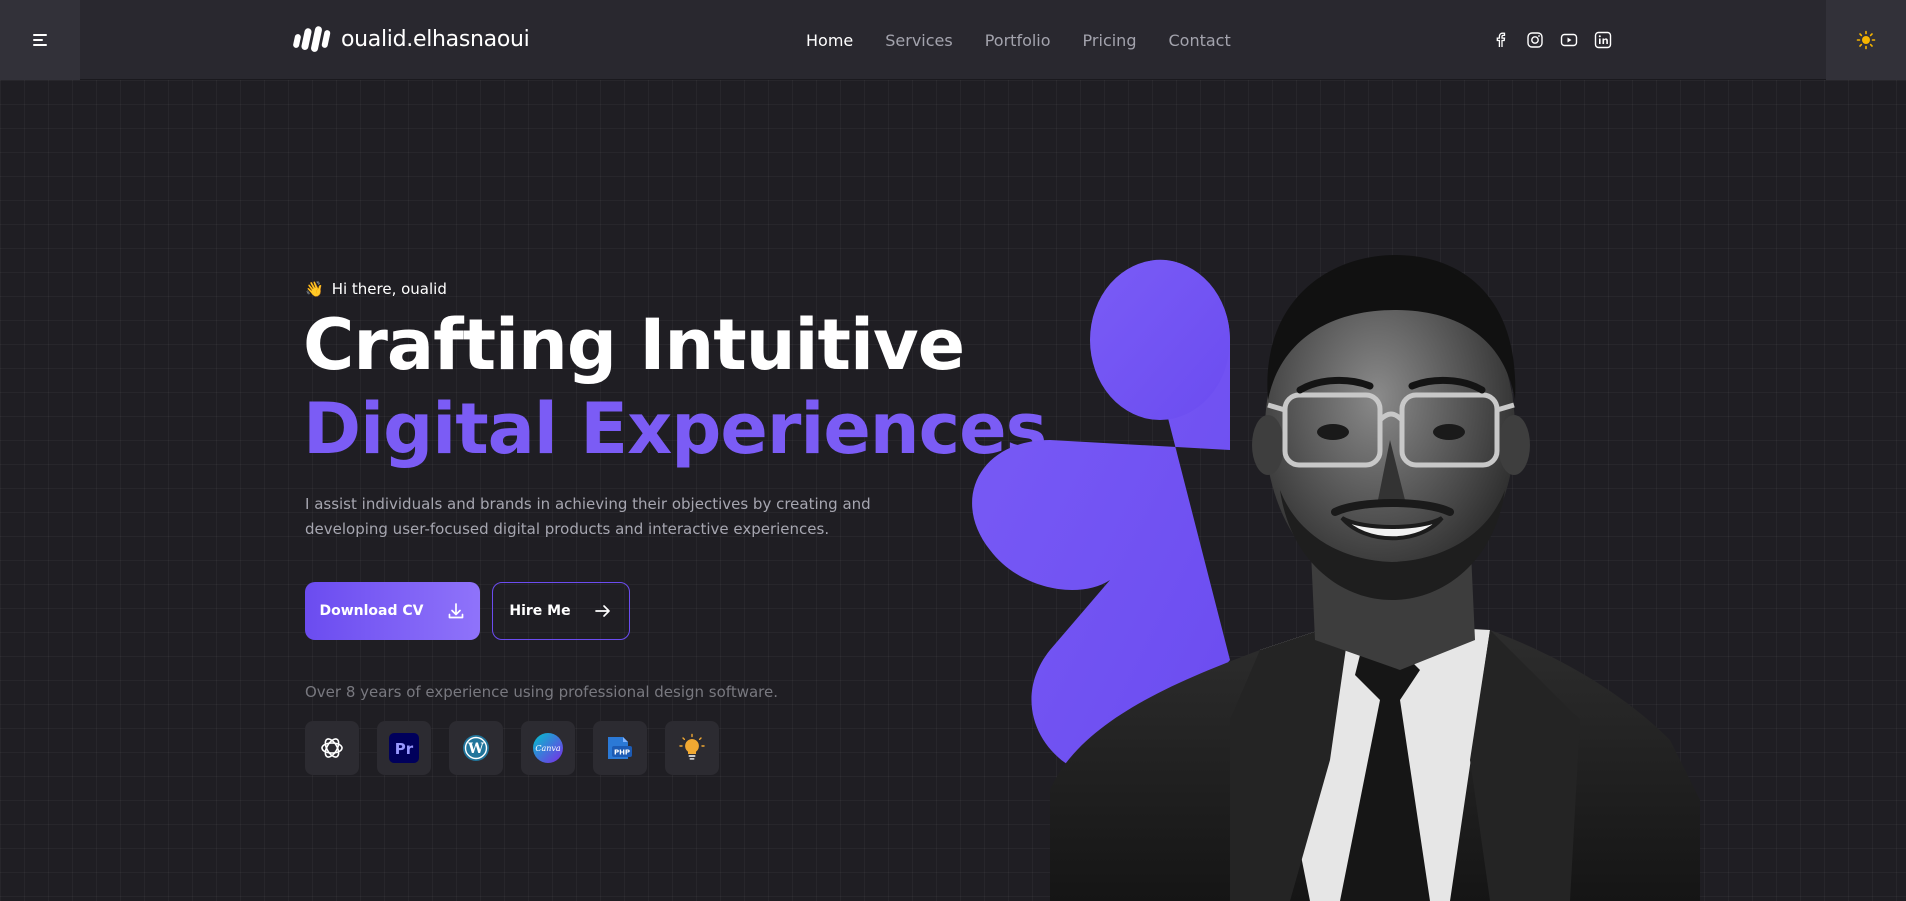 The height and width of the screenshot is (901, 1906). I want to click on linkedin-icon, so click(1603, 40).